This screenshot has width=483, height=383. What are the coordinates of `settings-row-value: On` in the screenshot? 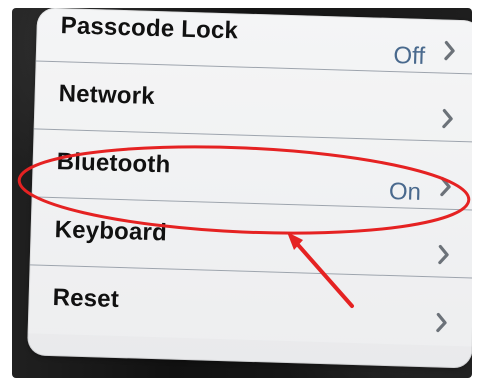 It's located at (405, 191).